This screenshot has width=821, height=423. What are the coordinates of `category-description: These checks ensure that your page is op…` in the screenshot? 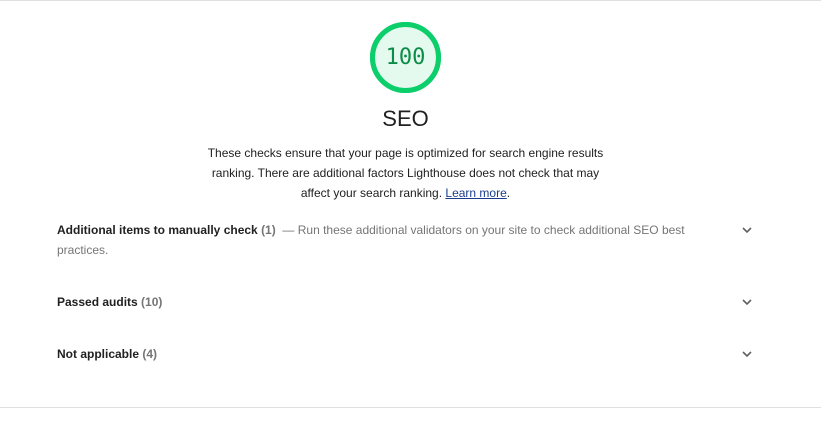 It's located at (405, 173).